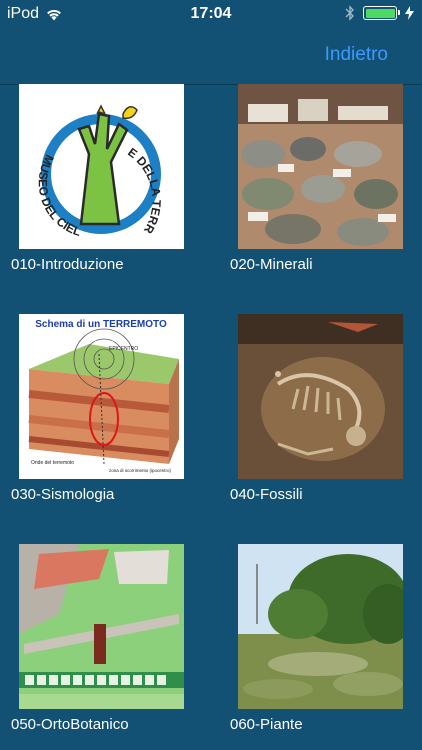  What do you see at coordinates (63, 494) in the screenshot?
I see `item-label: 030-Sismologia` at bounding box center [63, 494].